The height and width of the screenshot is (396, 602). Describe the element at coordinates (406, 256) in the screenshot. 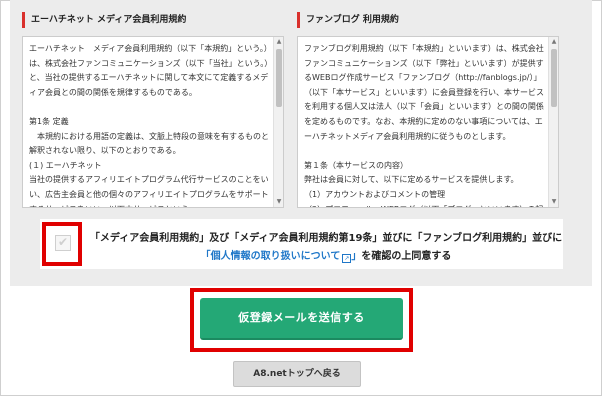

I see `agreement-suffix: を確認の上同意する` at that location.